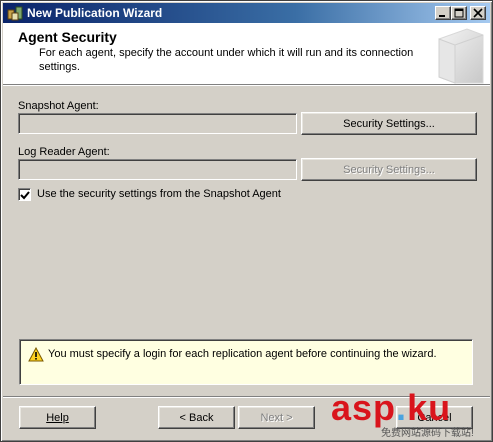 The width and height of the screenshot is (493, 442). What do you see at coordinates (157, 169) in the screenshot?
I see `log-reader-agent-field` at bounding box center [157, 169].